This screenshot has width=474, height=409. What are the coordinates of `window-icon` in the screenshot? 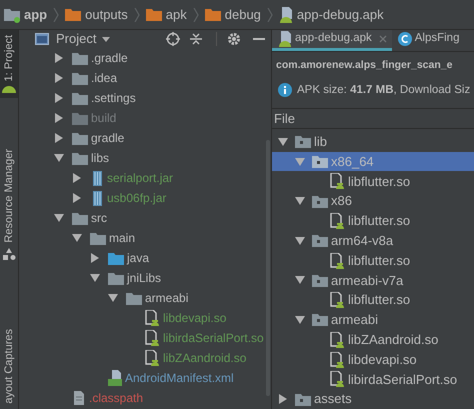 It's located at (42, 39).